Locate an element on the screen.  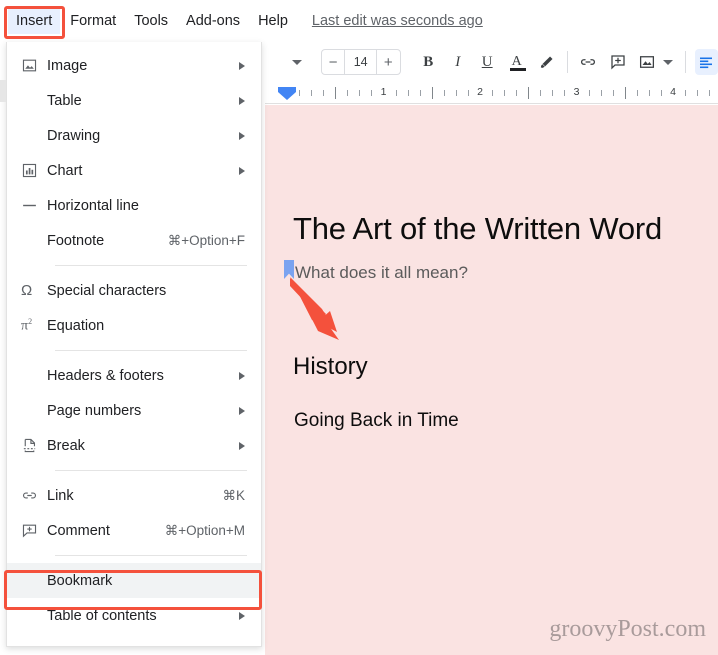
menu-insert: Insert is located at coordinates (34, 21).